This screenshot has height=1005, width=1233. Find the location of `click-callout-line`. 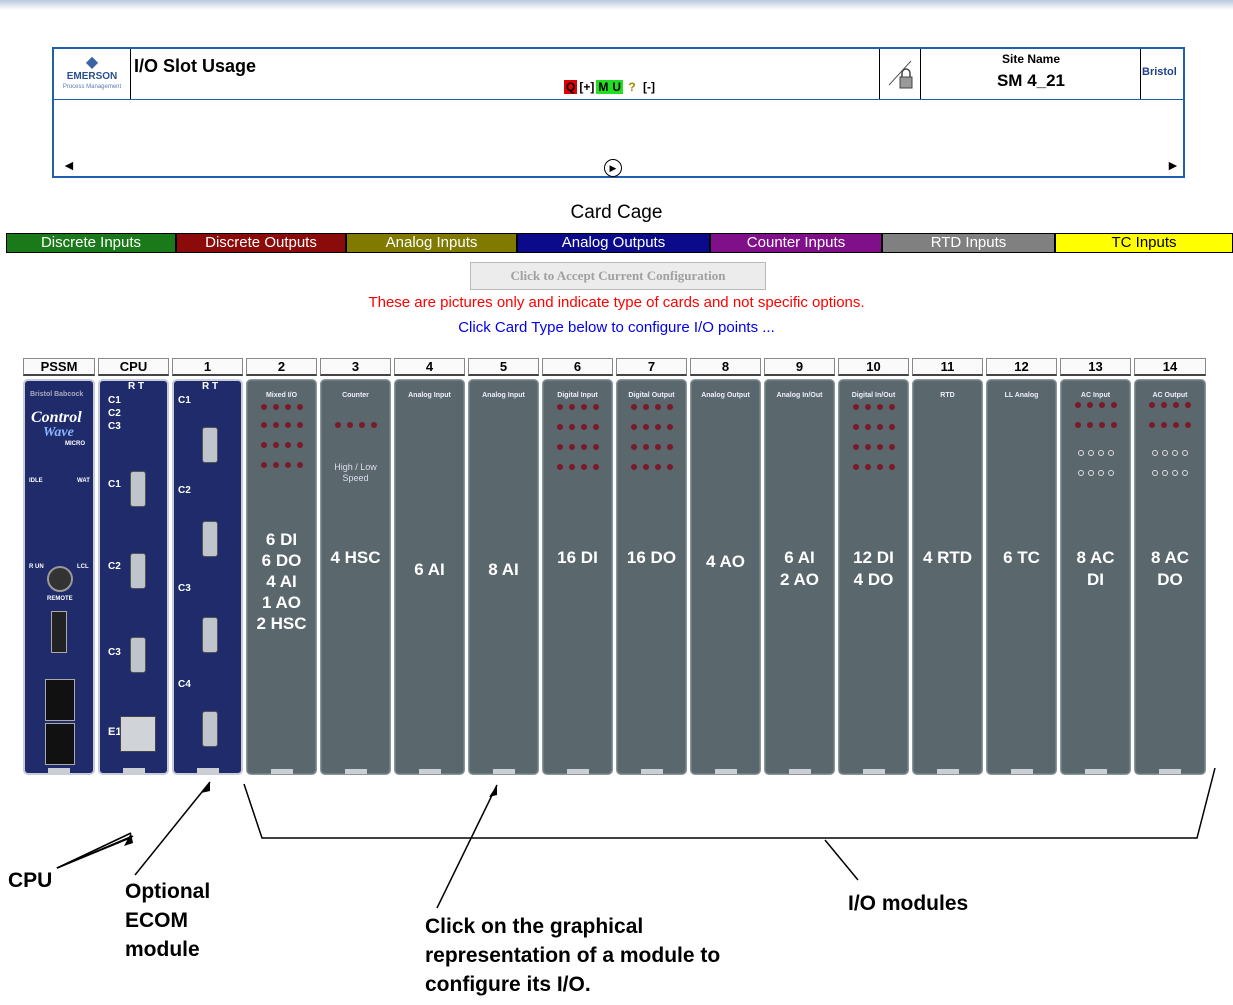

click-callout-line is located at coordinates (467, 846).